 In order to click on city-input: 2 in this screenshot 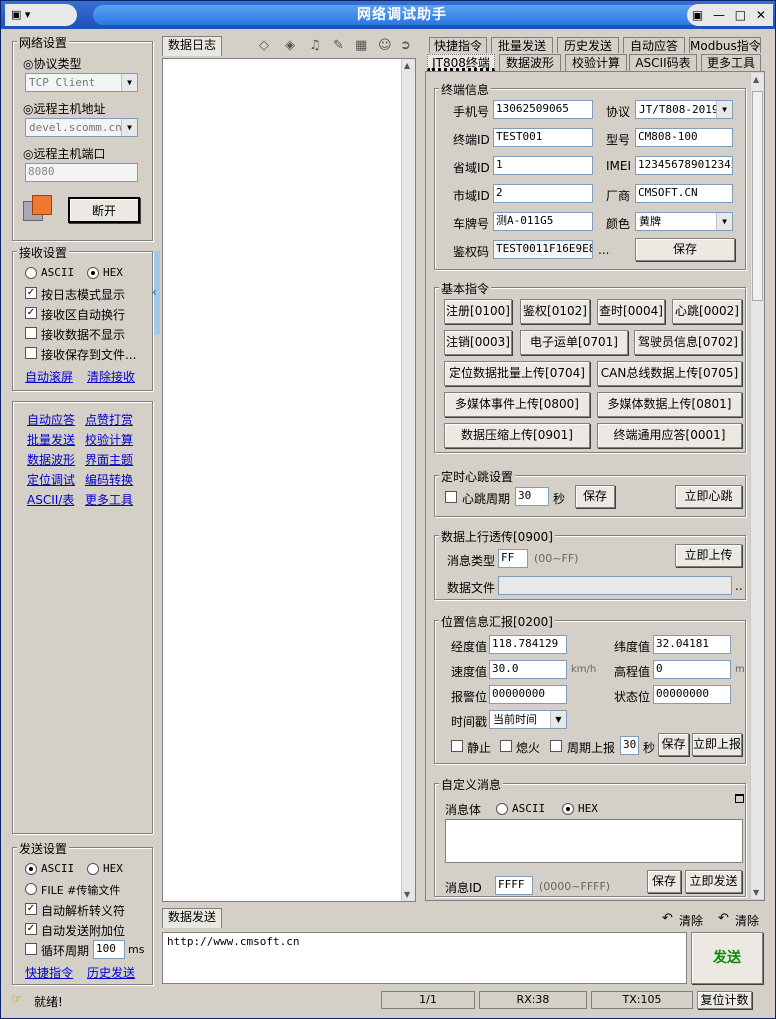, I will do `click(543, 193)`.